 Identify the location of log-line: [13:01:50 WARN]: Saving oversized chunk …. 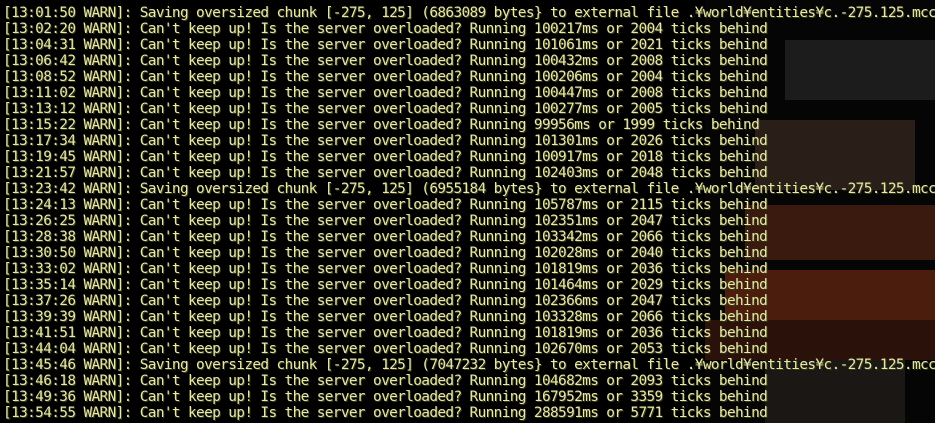
(469, 13).